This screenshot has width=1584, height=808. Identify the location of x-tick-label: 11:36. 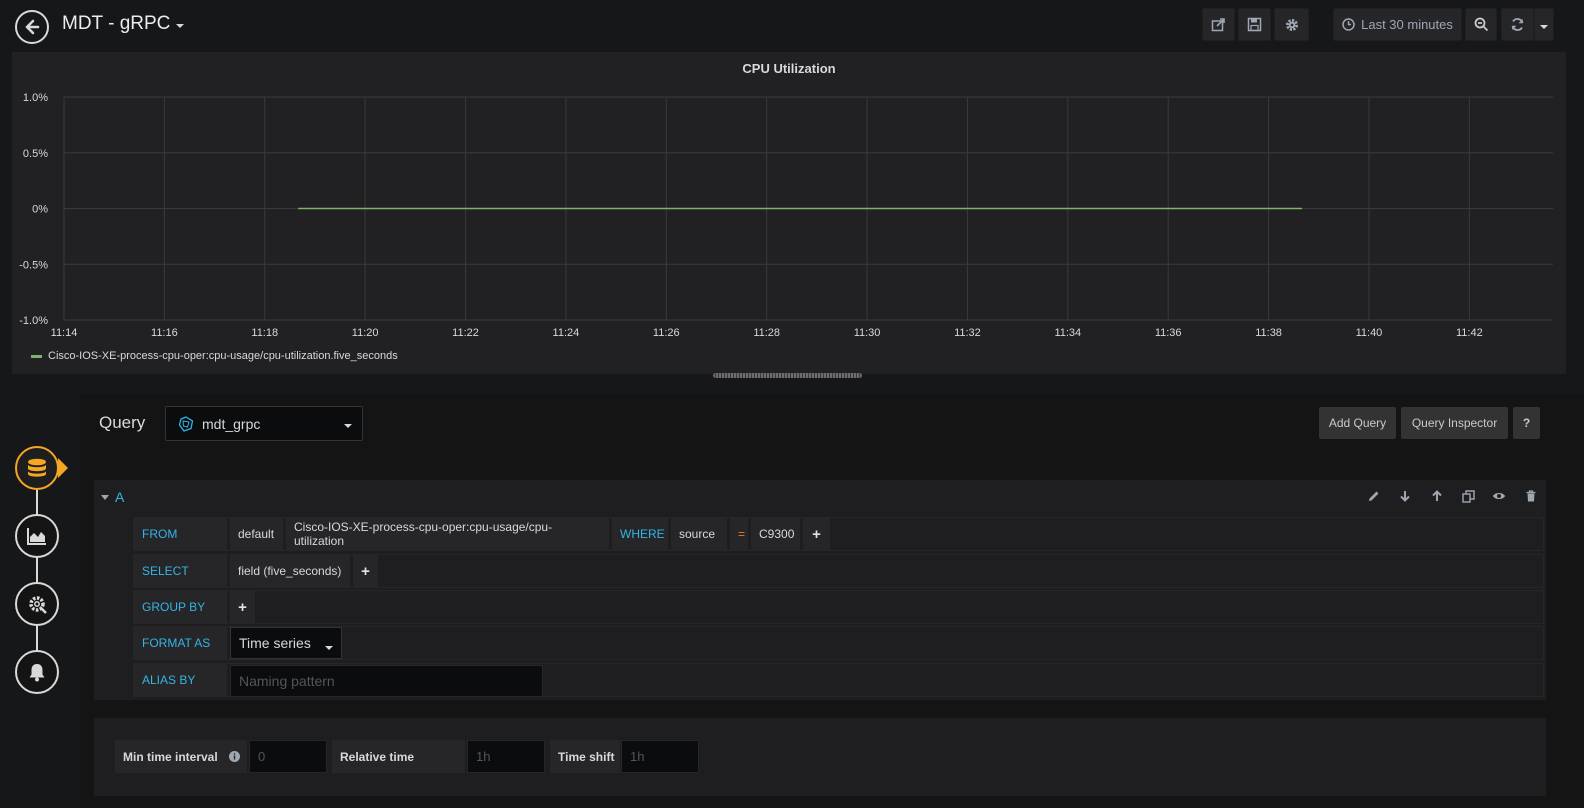
(1168, 333).